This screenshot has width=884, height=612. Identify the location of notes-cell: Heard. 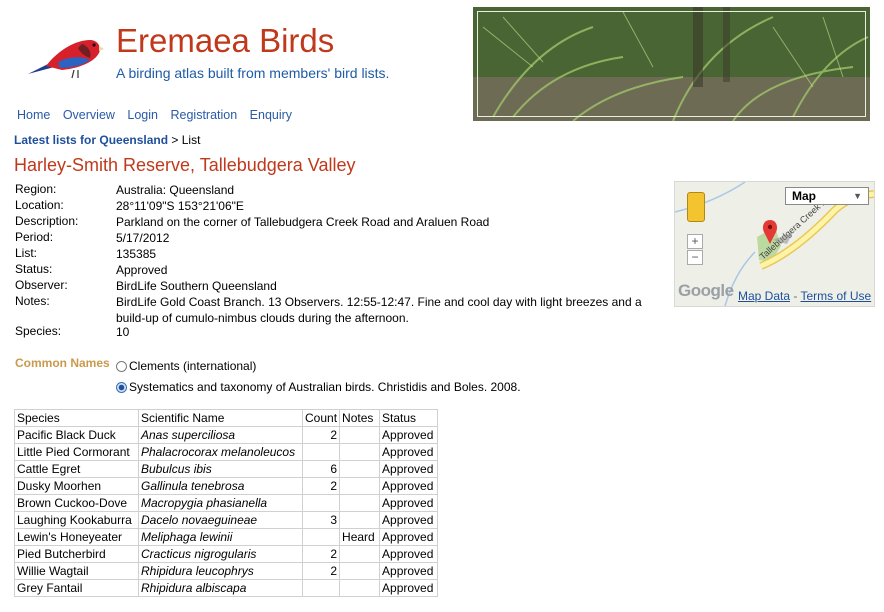
(360, 537).